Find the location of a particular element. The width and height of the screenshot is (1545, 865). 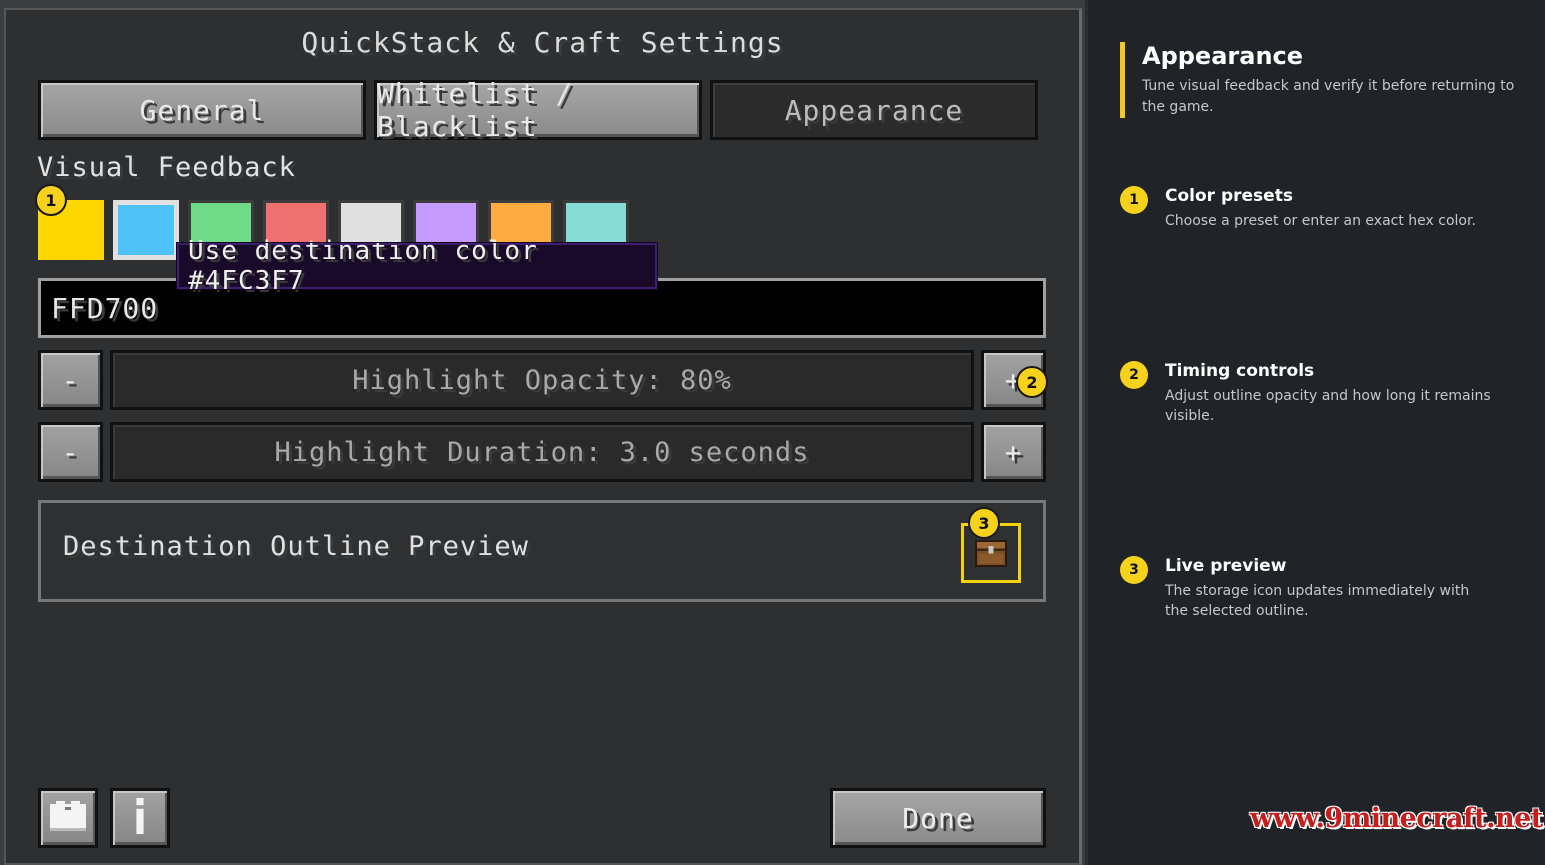

duration-slider: Highlight Duration: 3.0 seconds is located at coordinates (542, 452).